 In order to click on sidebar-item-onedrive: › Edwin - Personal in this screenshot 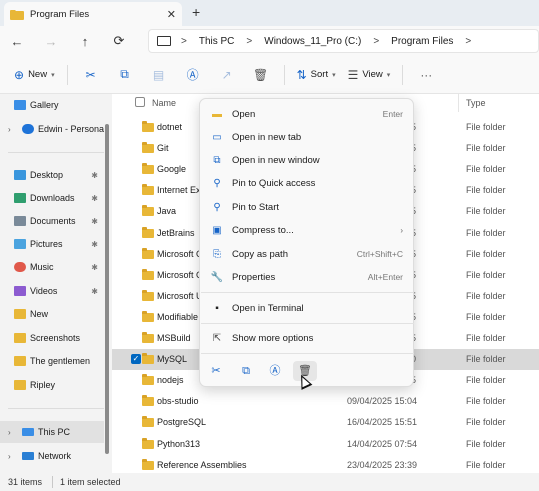, I will do `click(52, 129)`.